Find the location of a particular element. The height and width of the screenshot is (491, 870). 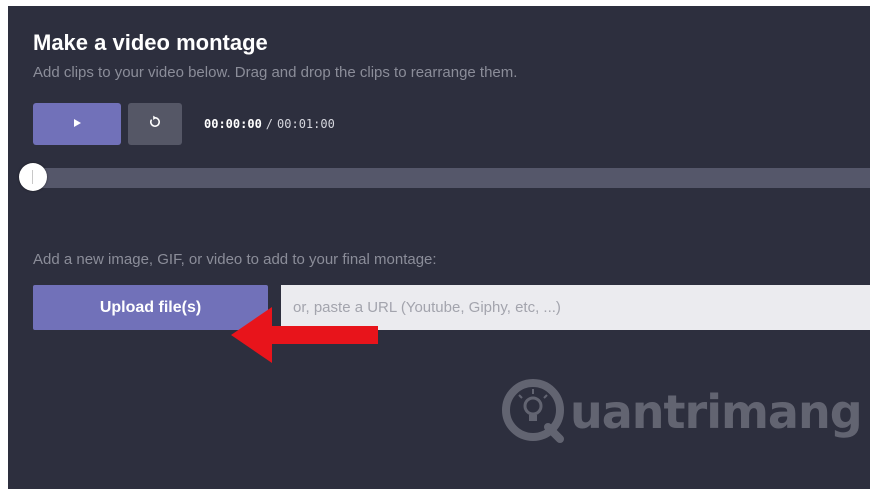

timecode: 00:00:00/00:01:00 is located at coordinates (269, 124).